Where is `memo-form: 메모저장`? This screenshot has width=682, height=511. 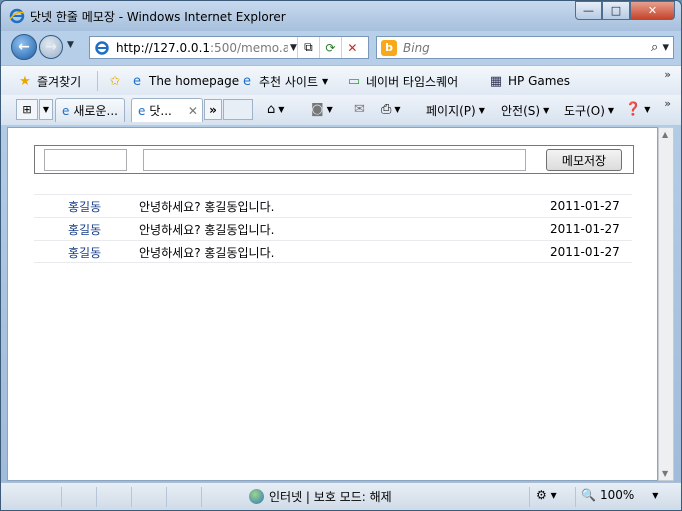 memo-form: 메모저장 is located at coordinates (334, 159).